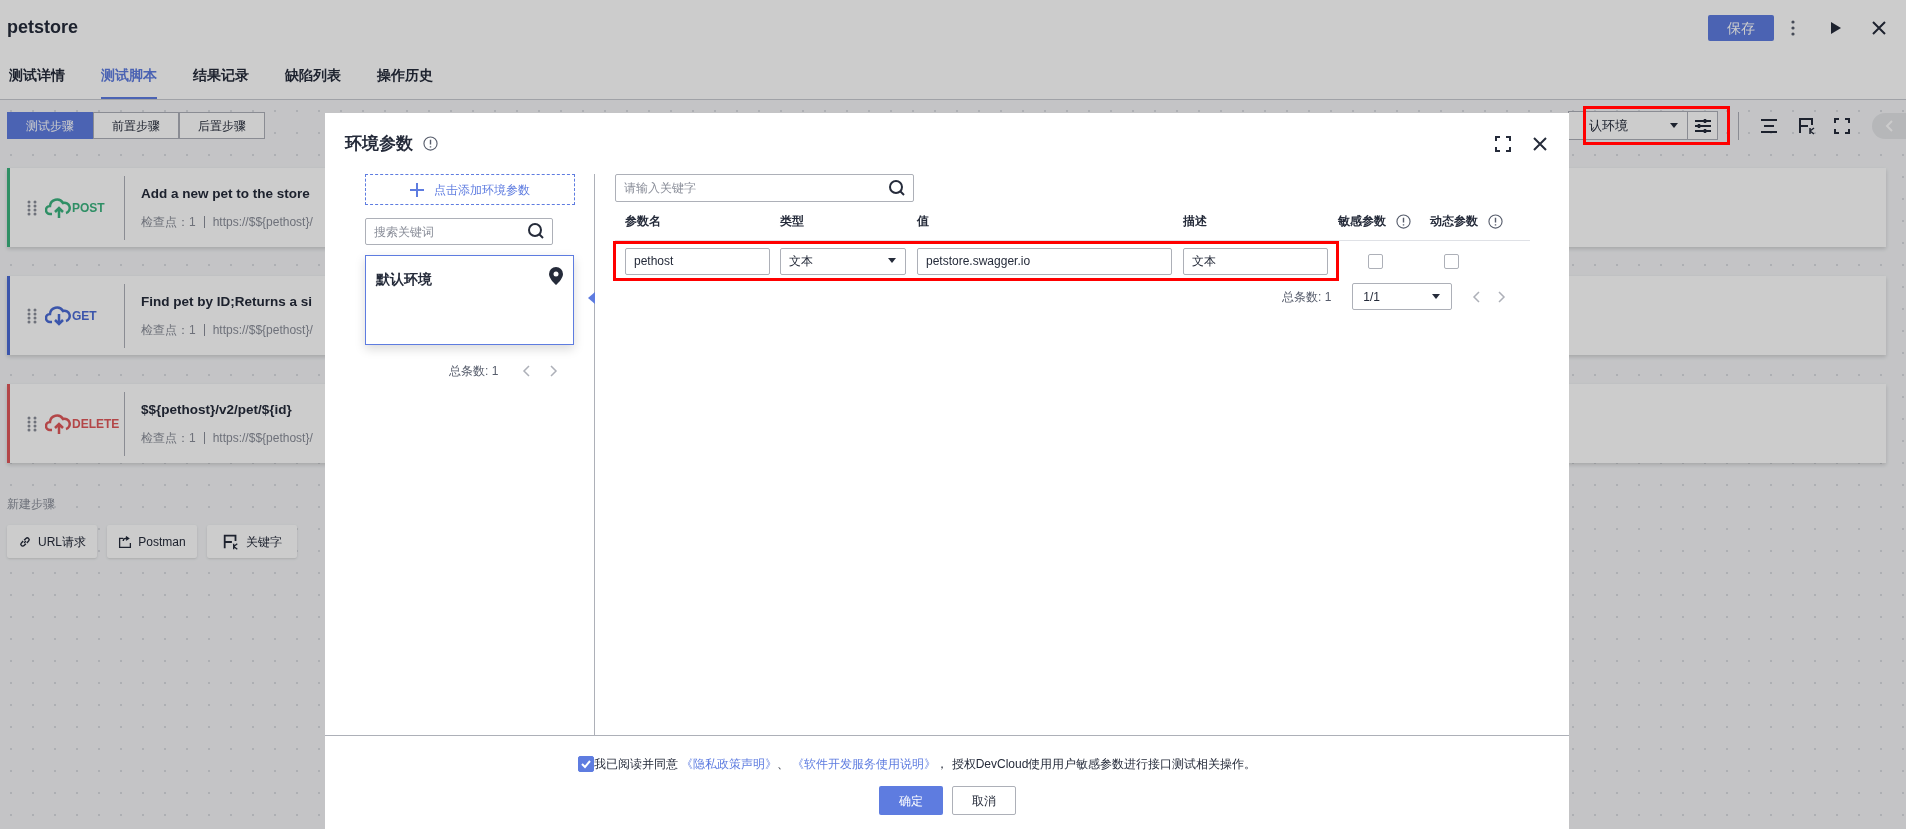 The width and height of the screenshot is (1906, 829). Describe the element at coordinates (417, 189) in the screenshot. I see `plus-icon` at that location.